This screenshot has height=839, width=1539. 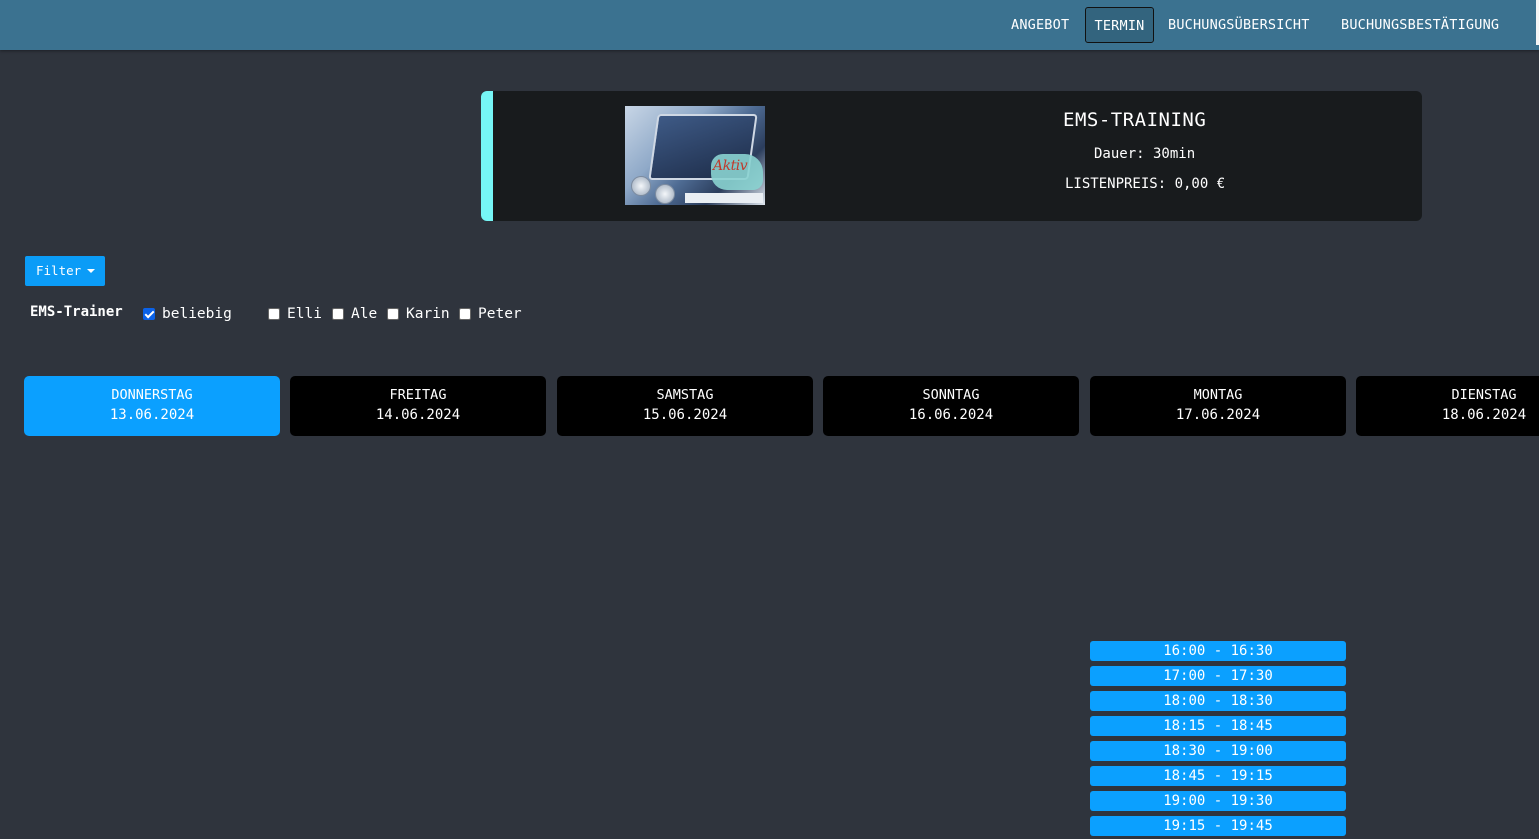 I want to click on day-name: SAMSTAG, so click(x=685, y=395).